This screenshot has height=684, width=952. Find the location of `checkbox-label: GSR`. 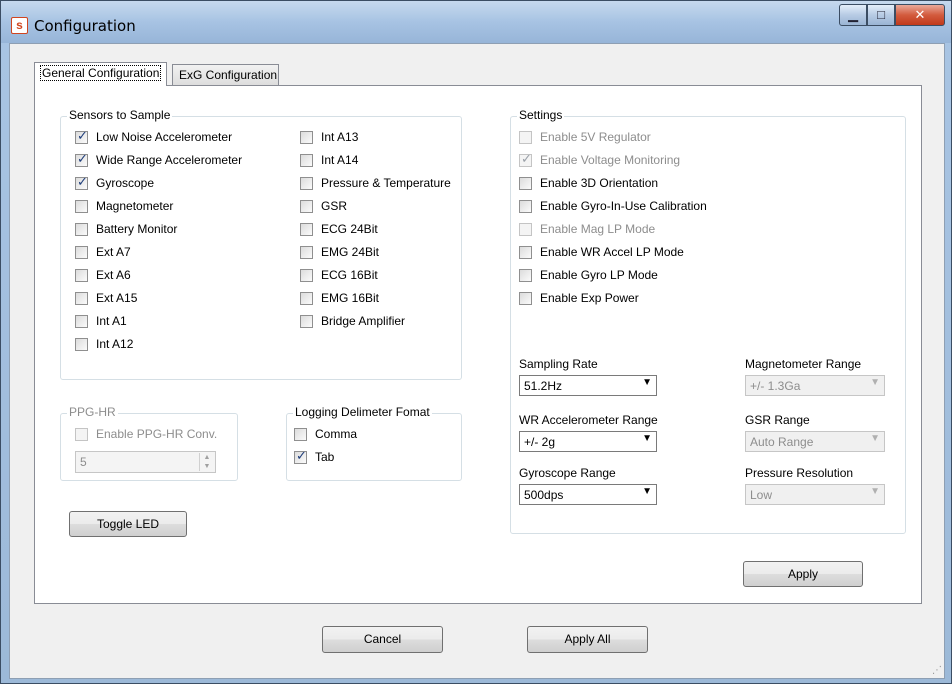

checkbox-label: GSR is located at coordinates (334, 206).